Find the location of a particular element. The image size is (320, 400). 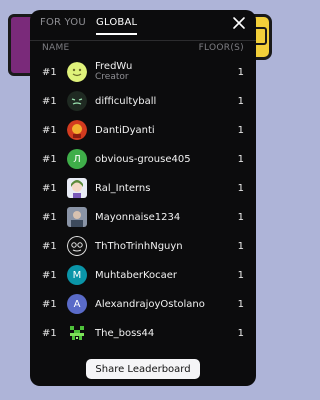

leaderboard-row: #1 M MuhtaberKocaer 1 is located at coordinates (143, 275).